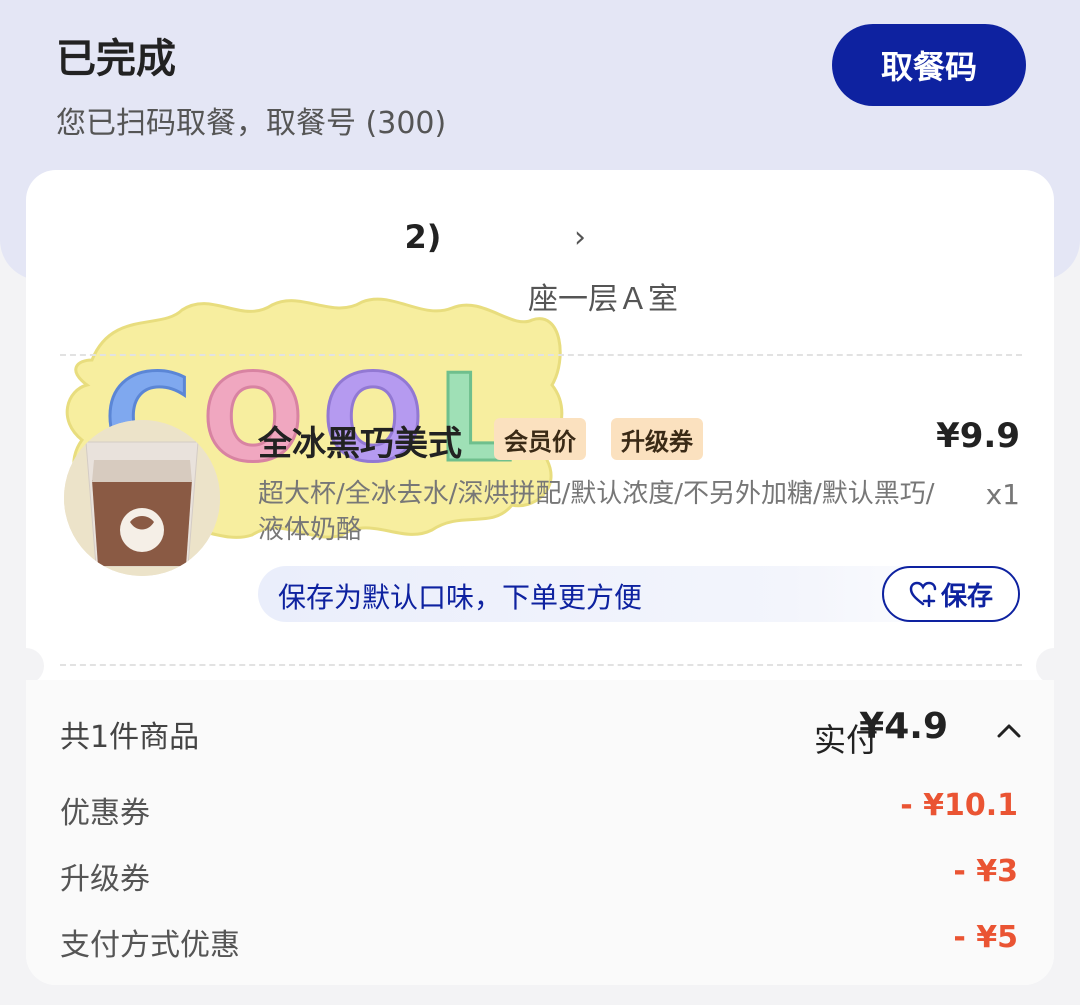 The image size is (1080, 1005). Describe the element at coordinates (130, 737) in the screenshot. I see `item-count: 共1件商品` at that location.